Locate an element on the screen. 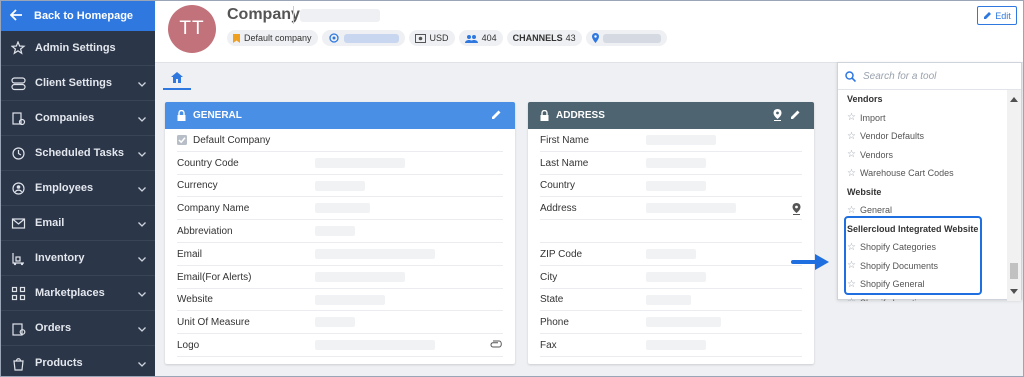  field-label: ZIP Code is located at coordinates (561, 254).